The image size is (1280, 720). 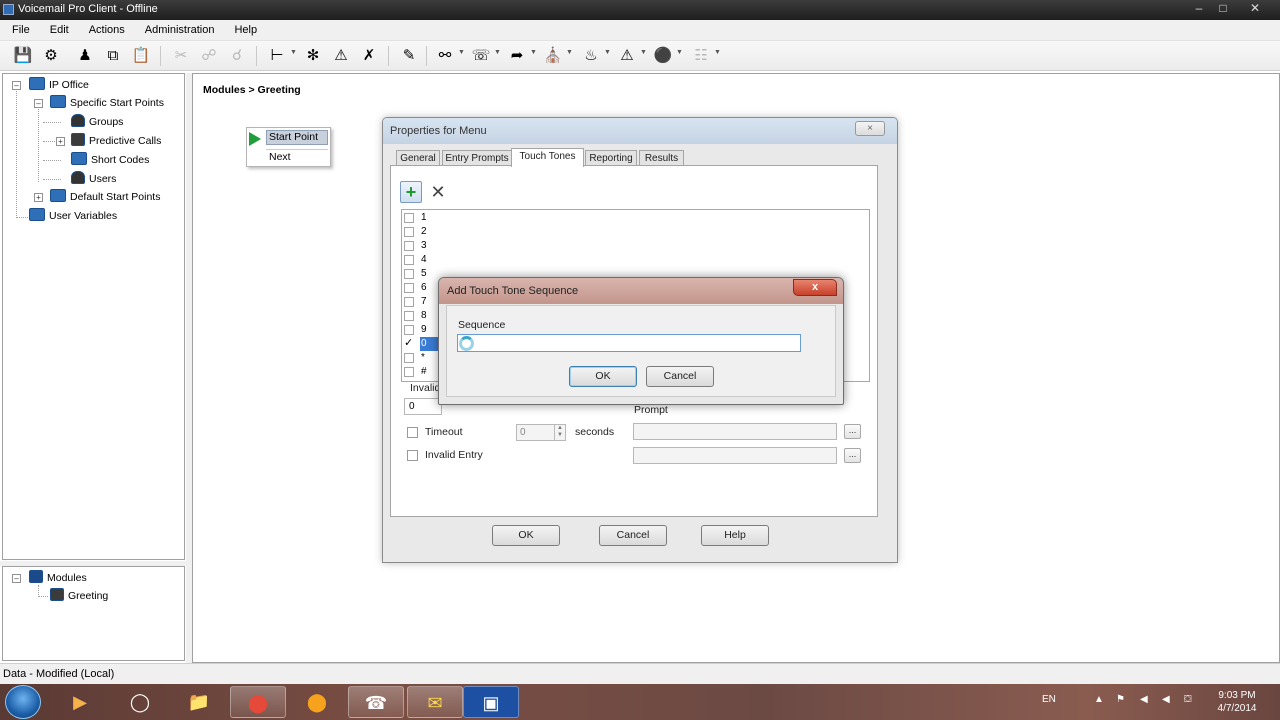 What do you see at coordinates (1188, 699) in the screenshot?
I see `tray-shield-icon: ⛋` at bounding box center [1188, 699].